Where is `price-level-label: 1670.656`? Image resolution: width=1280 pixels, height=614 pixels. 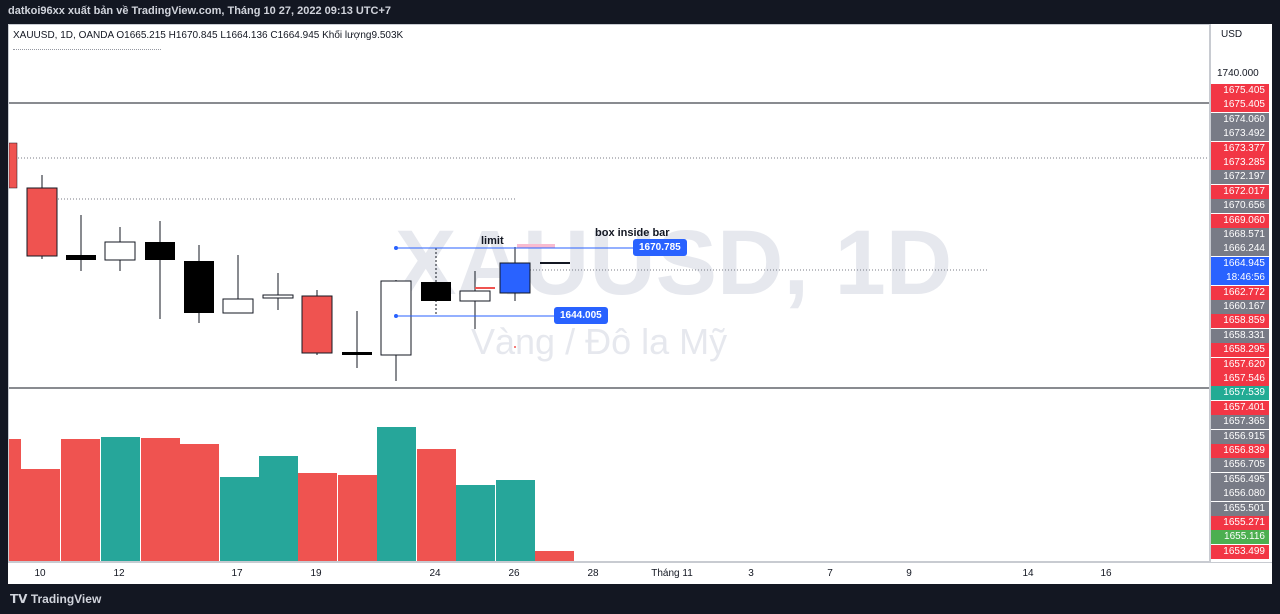
price-level-label: 1670.656 is located at coordinates (1240, 206).